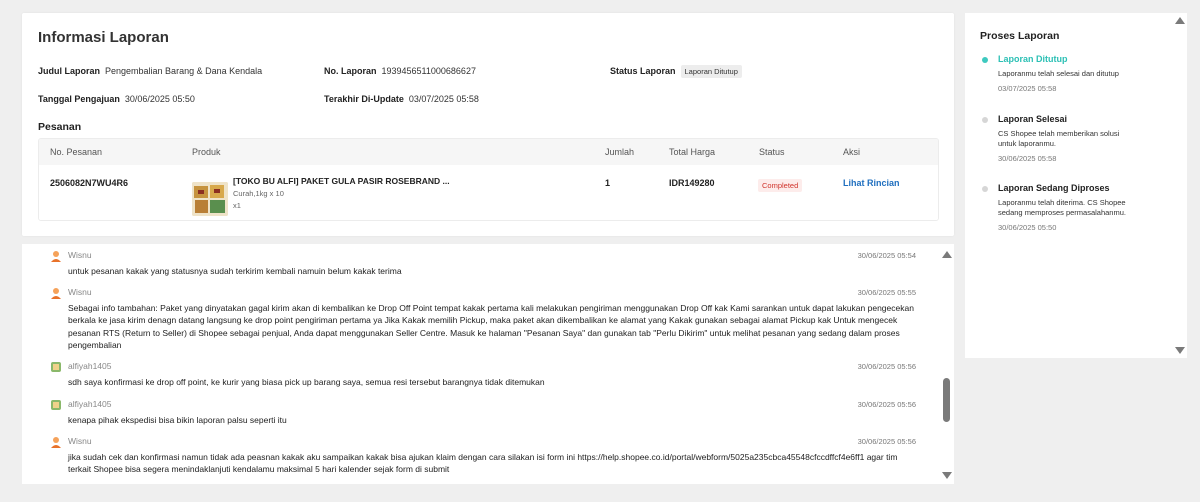  Describe the element at coordinates (60, 127) in the screenshot. I see `orders-section-title: Pesanan` at that location.